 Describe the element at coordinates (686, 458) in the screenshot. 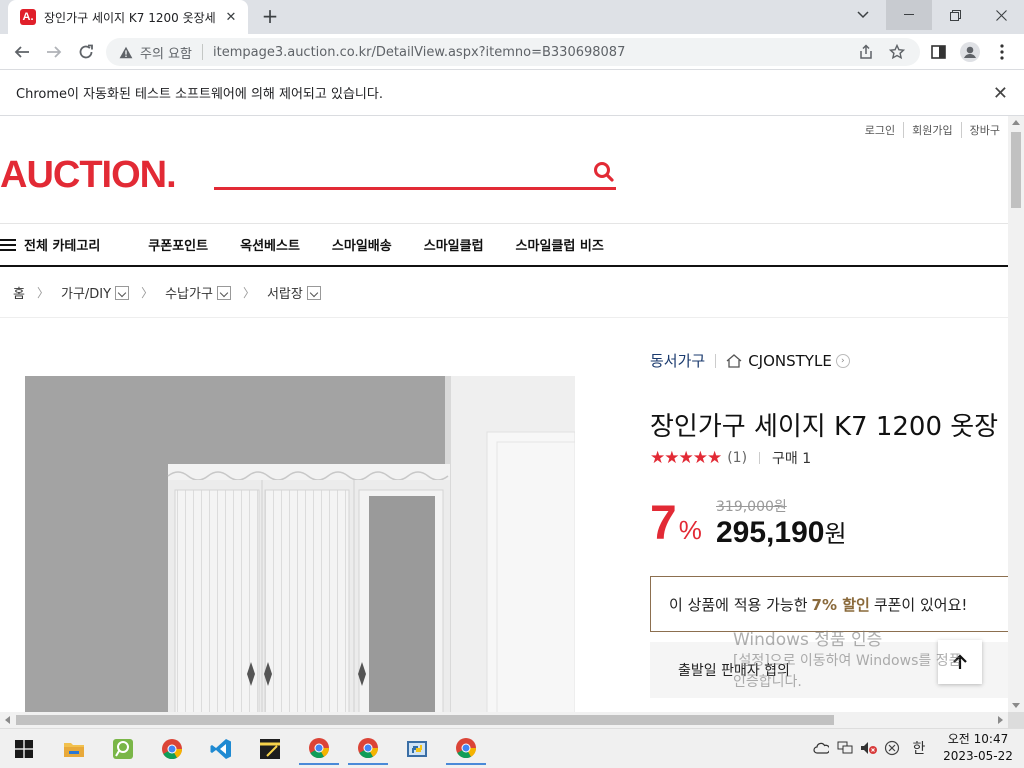

I see `rating-stars-icon: ★★★★★` at that location.